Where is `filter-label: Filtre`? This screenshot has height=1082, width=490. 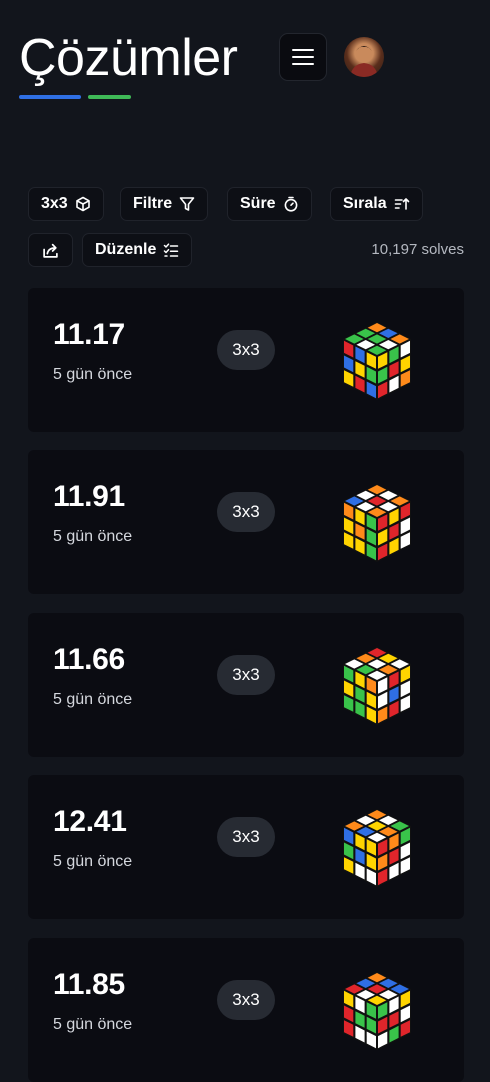 filter-label: Filtre is located at coordinates (153, 203).